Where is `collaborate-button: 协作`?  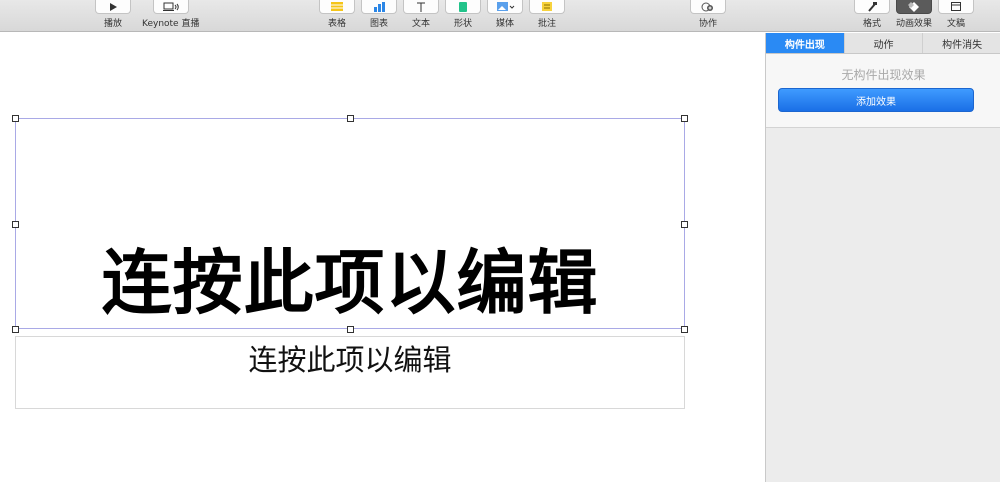
collaborate-button: 协作 is located at coordinates (708, 14).